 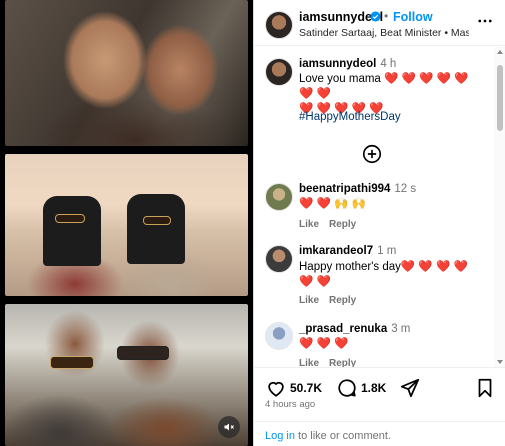 What do you see at coordinates (405, 189) in the screenshot?
I see `comment-time: 12 s` at bounding box center [405, 189].